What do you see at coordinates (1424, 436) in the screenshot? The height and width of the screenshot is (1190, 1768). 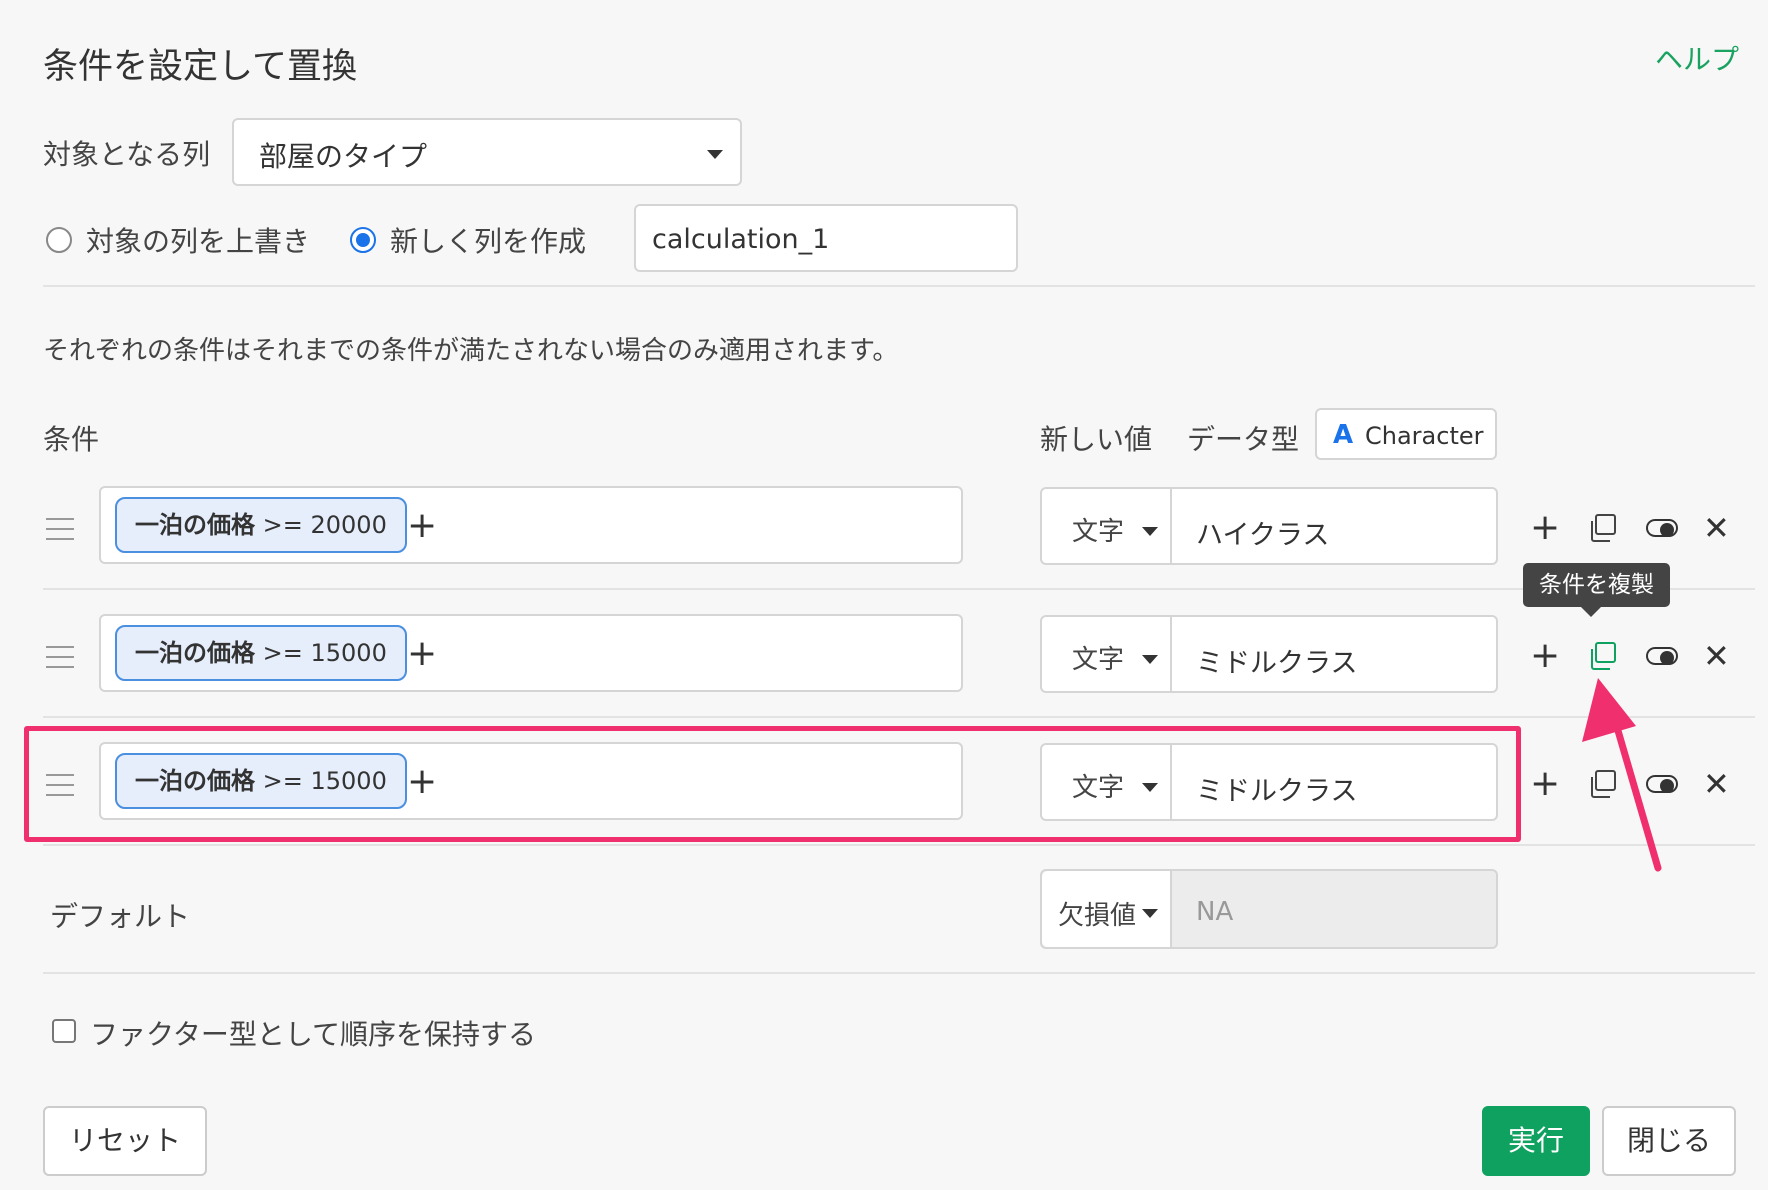 I see `data-type-value: Character` at bounding box center [1424, 436].